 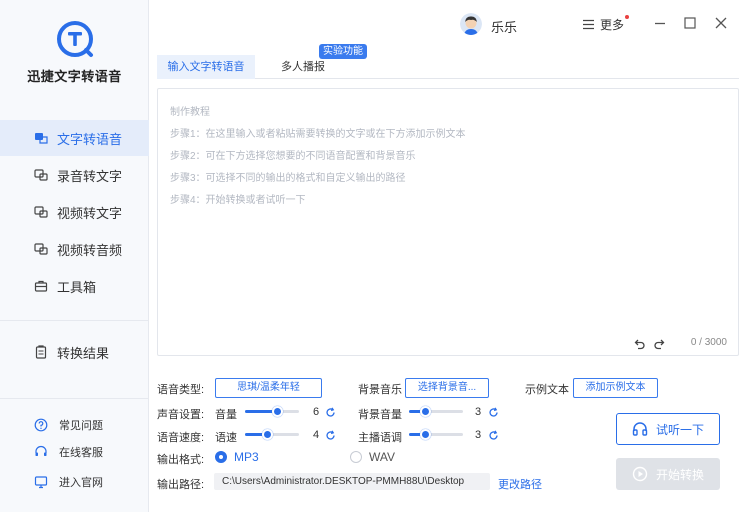 What do you see at coordinates (238, 200) in the screenshot?
I see `placeholder-line: 步骤4：开始转换或者试听一下` at bounding box center [238, 200].